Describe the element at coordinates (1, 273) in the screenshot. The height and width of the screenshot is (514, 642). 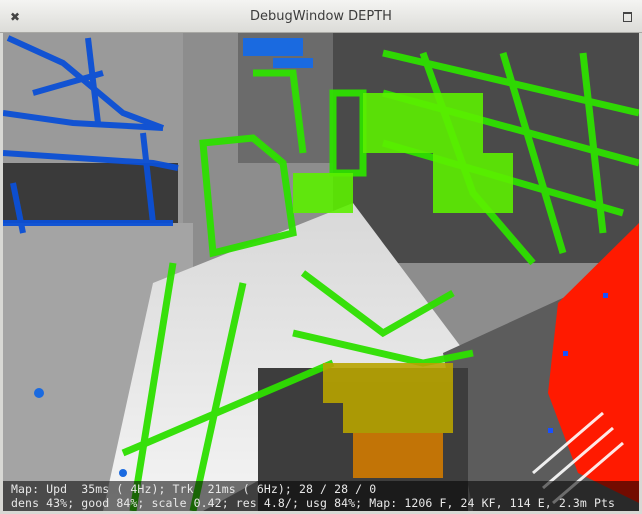
I see `window-border-left` at that location.